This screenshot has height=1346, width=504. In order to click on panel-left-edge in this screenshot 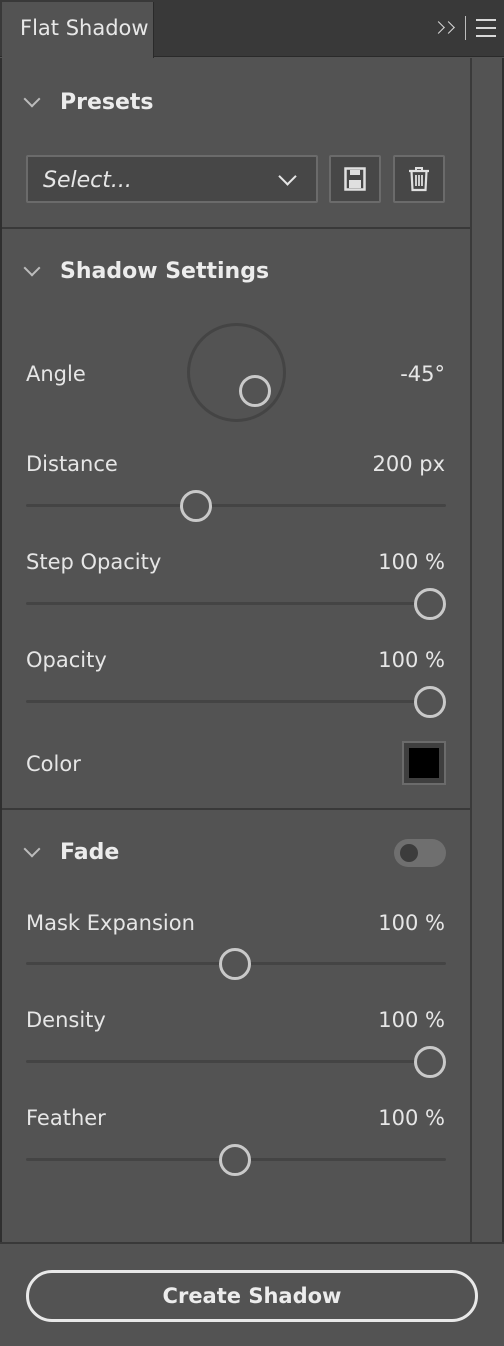, I will do `click(1, 702)`.